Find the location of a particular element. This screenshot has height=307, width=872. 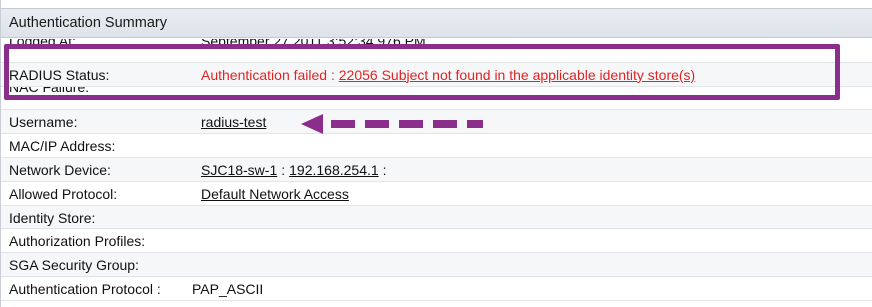

authentication-protocol-label: Authentication Protocol : is located at coordinates (85, 288).